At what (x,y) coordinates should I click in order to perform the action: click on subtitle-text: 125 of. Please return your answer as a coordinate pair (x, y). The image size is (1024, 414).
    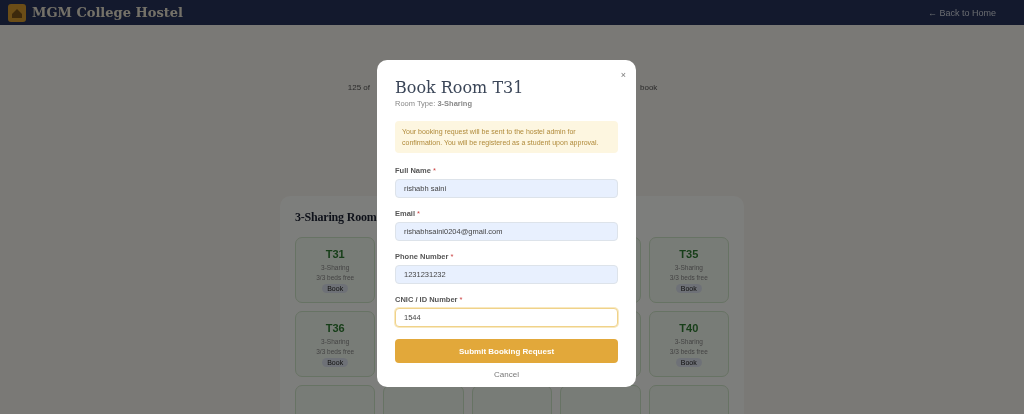
    Looking at the image, I should click on (358, 87).